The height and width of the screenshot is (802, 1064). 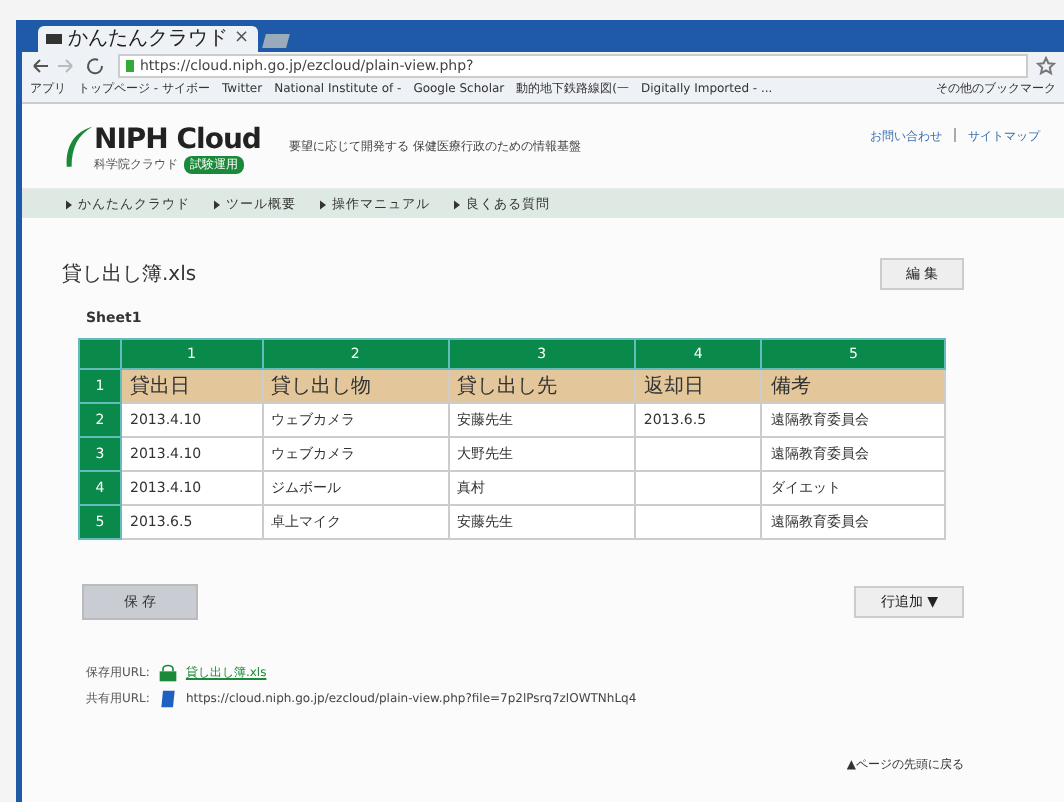 I want to click on file-title: 貸し出し簿.xls, so click(x=129, y=274).